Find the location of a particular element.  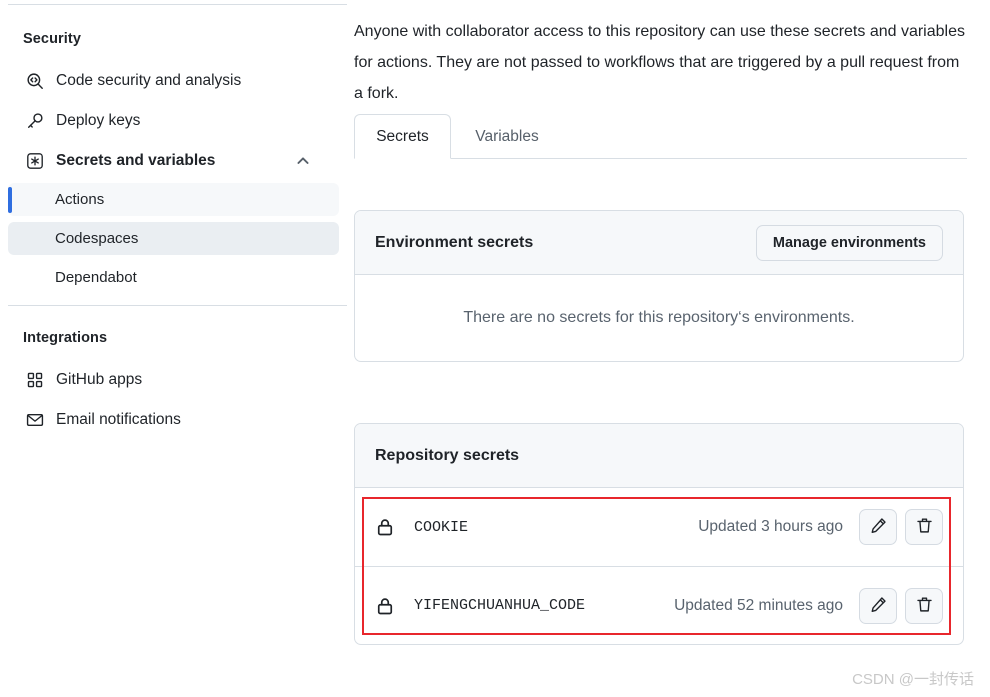

key-icon is located at coordinates (35, 121).